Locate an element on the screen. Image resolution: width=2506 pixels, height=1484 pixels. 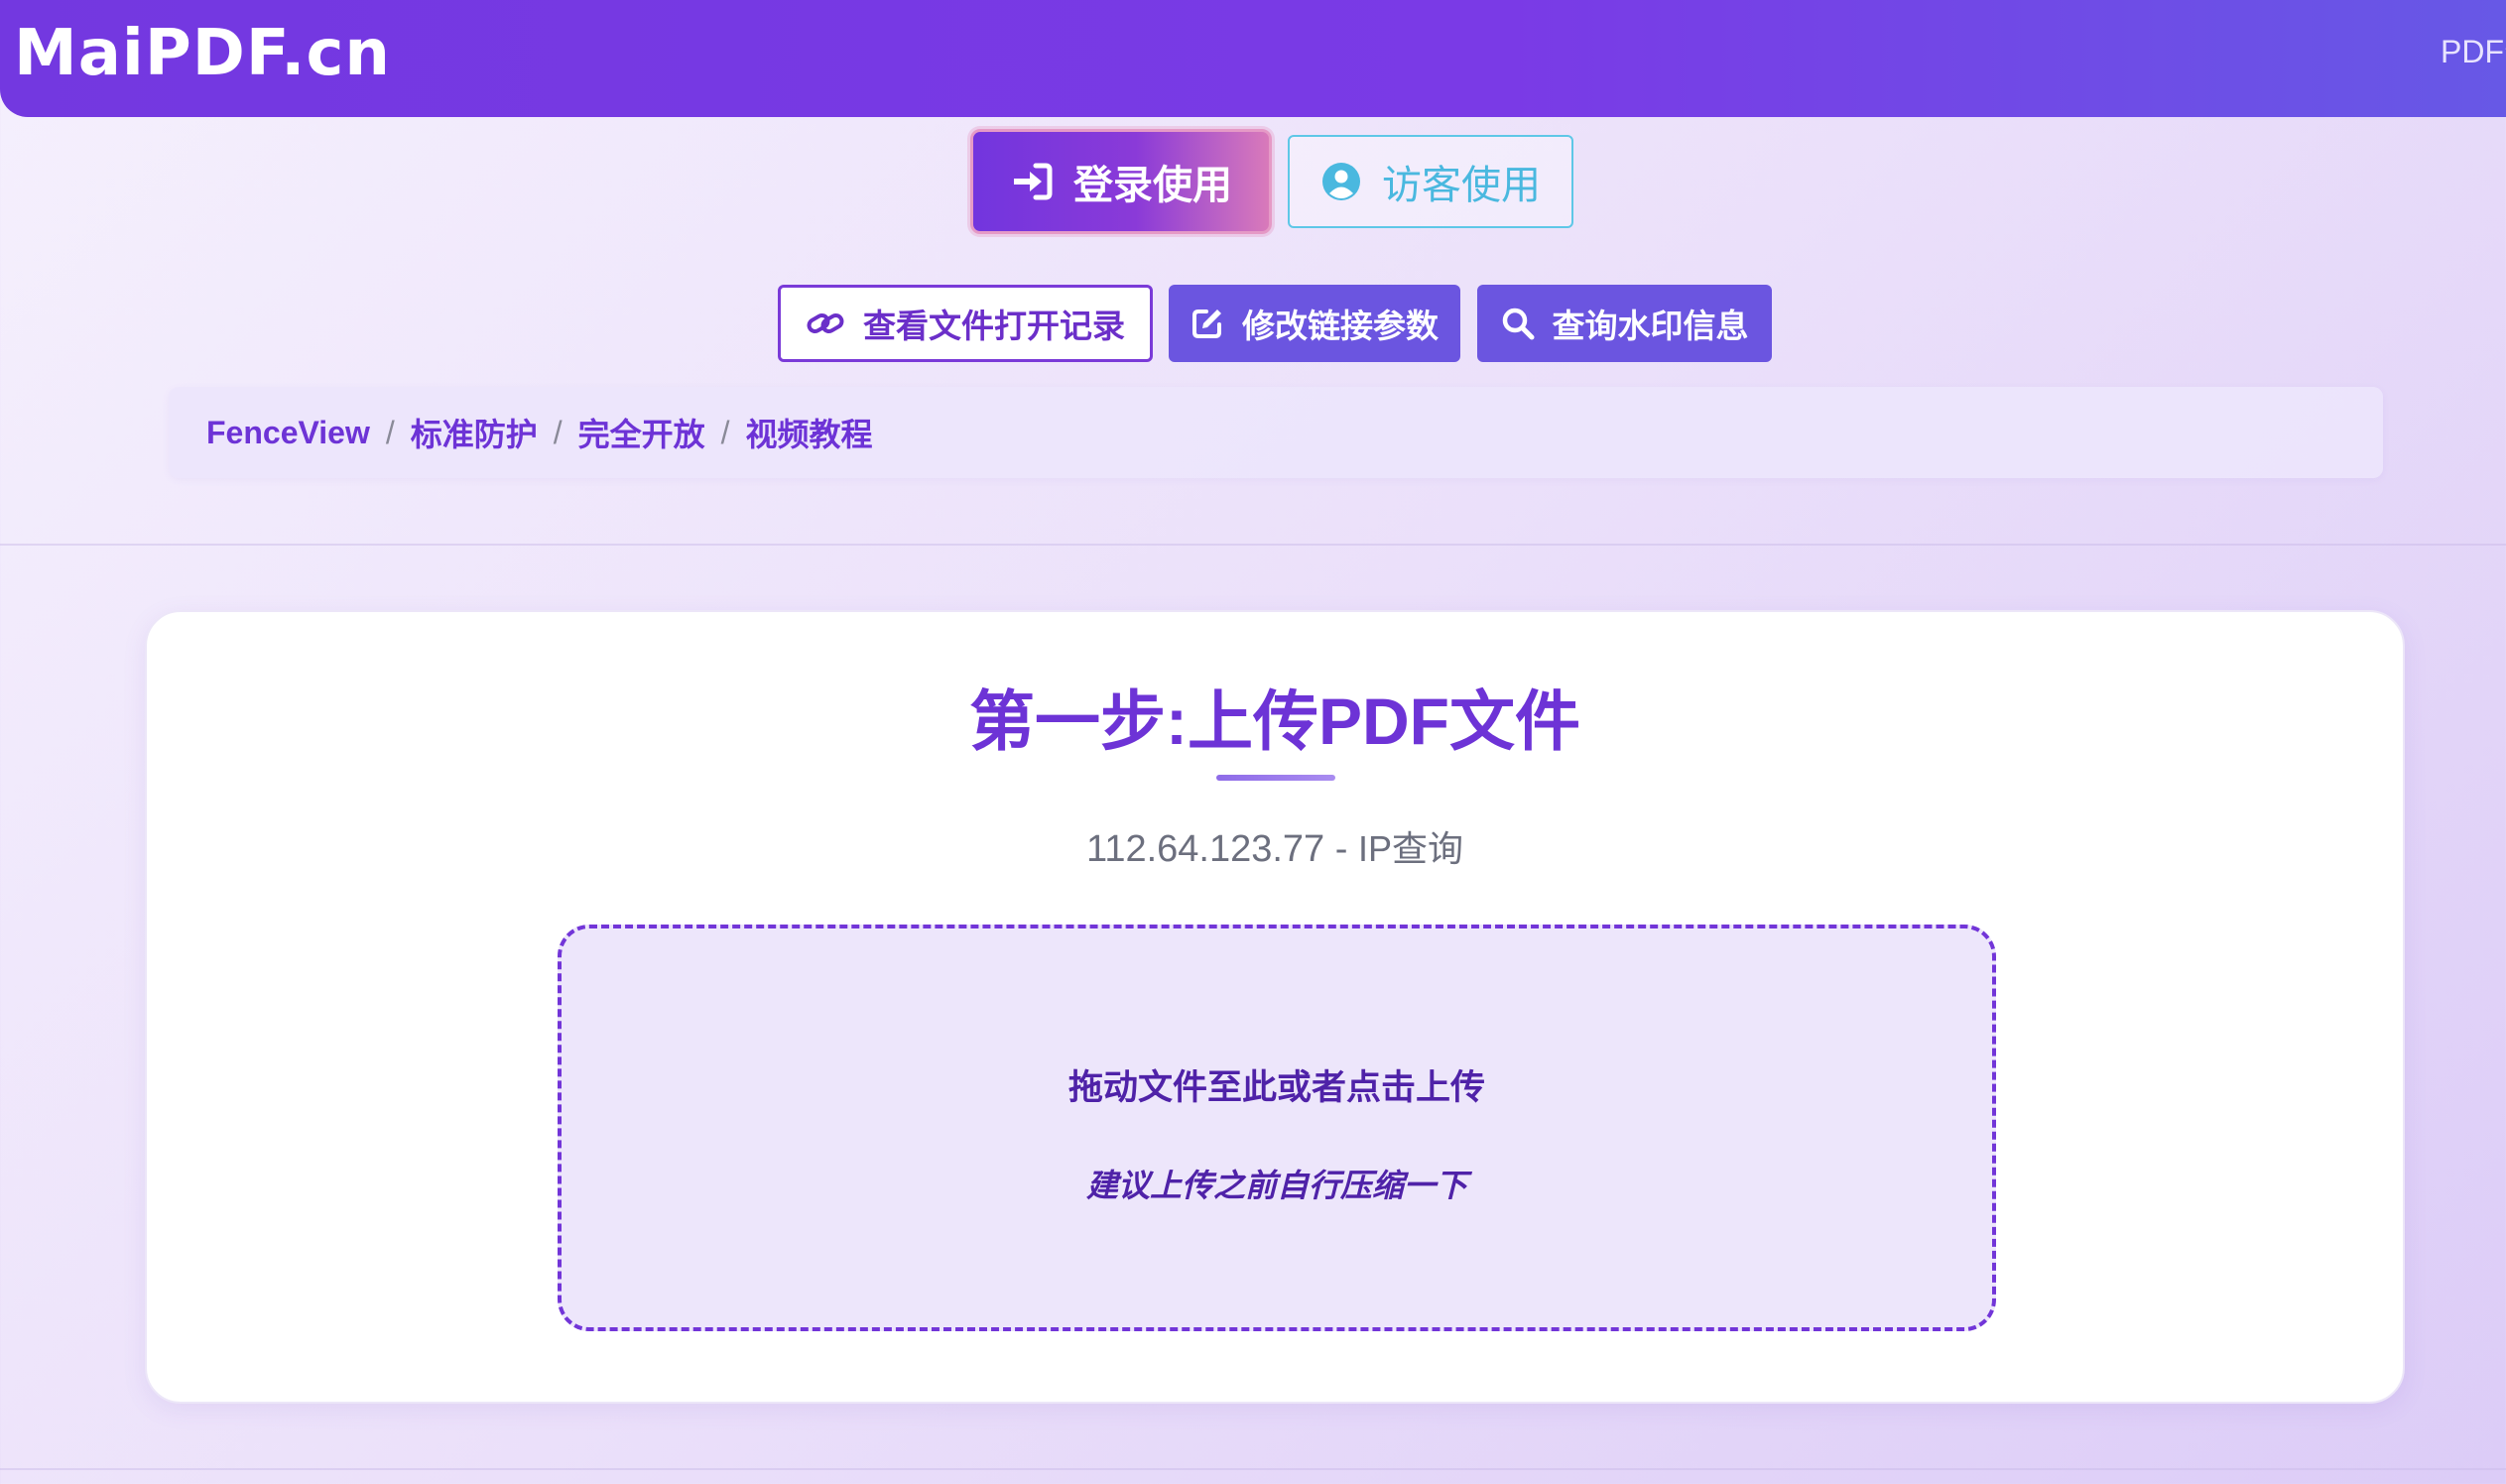
dropzone-instruction: 拖动文件至此或者点击上传 is located at coordinates (1276, 1087).